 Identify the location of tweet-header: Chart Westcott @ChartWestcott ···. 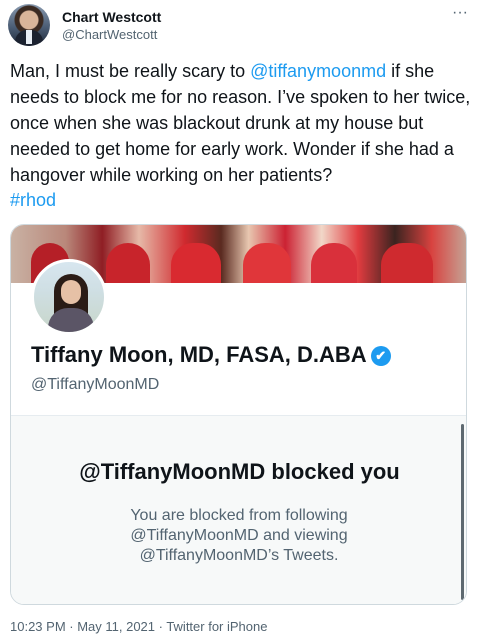
(239, 26).